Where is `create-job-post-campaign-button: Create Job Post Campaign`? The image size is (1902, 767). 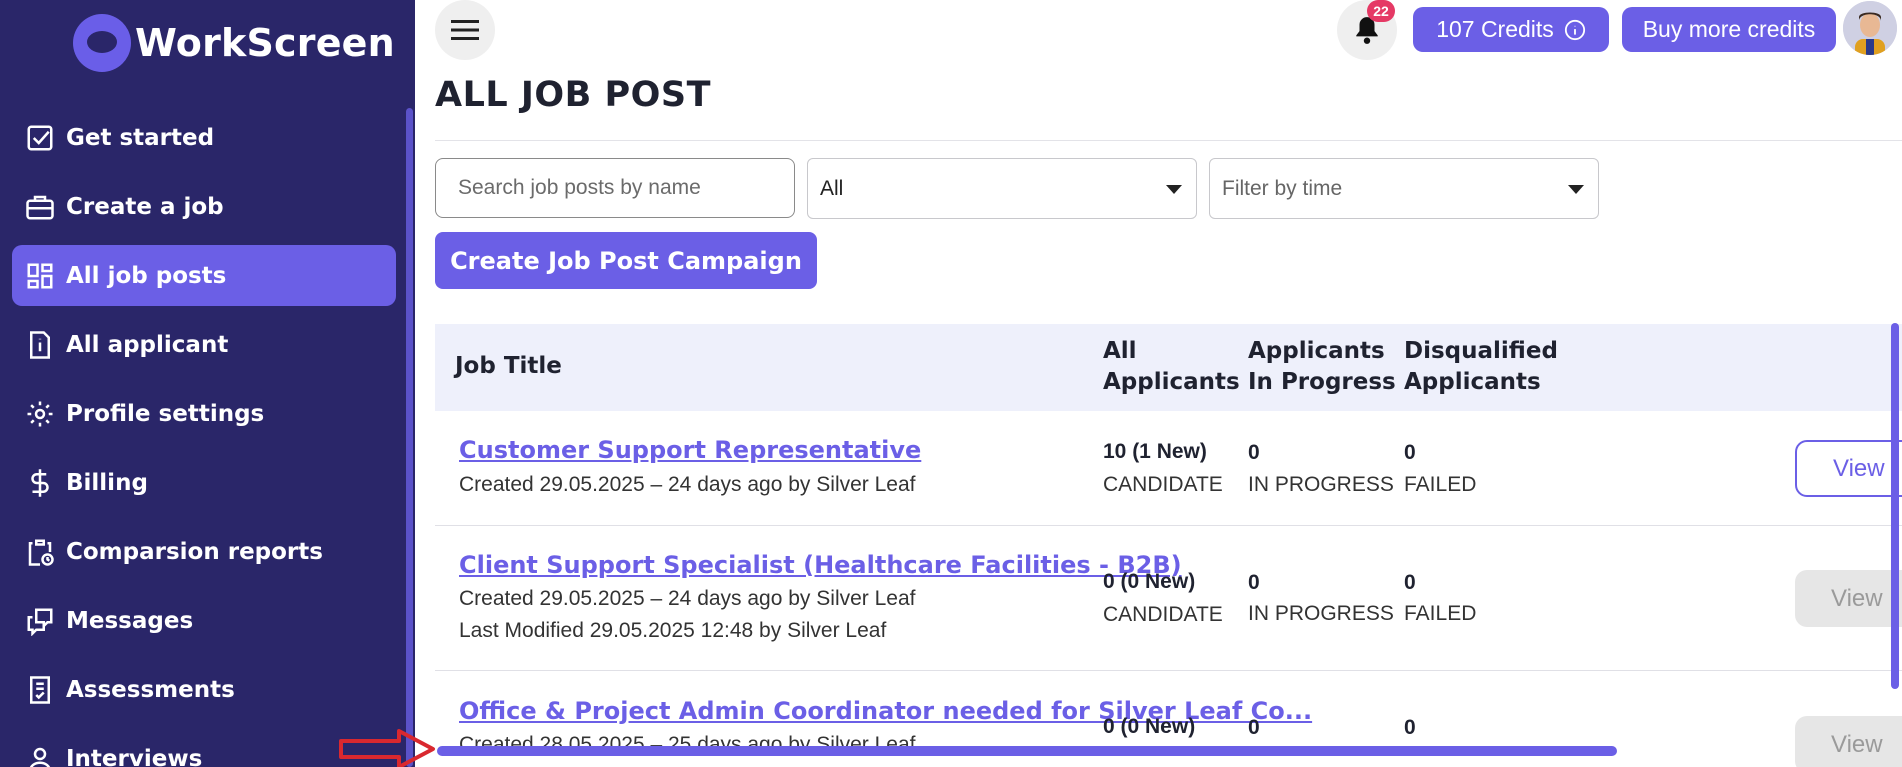
create-job-post-campaign-button: Create Job Post Campaign is located at coordinates (626, 260).